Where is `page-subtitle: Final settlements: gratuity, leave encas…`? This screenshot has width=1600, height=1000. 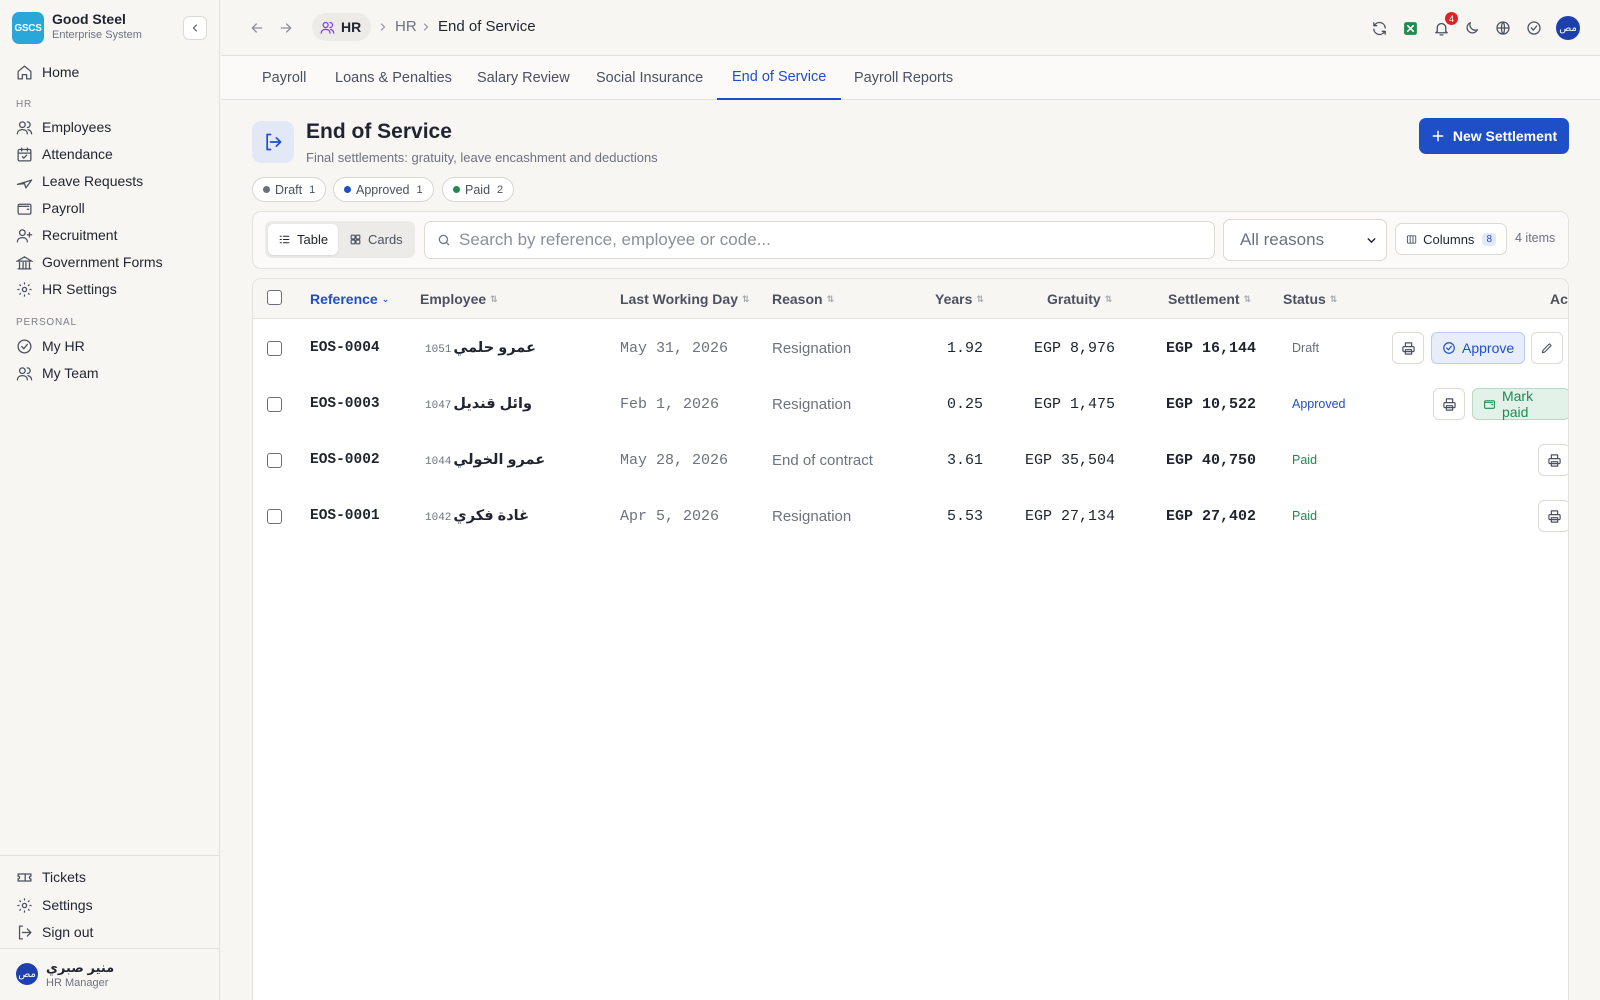
page-subtitle: Final settlements: gratuity, leave encas… is located at coordinates (482, 157).